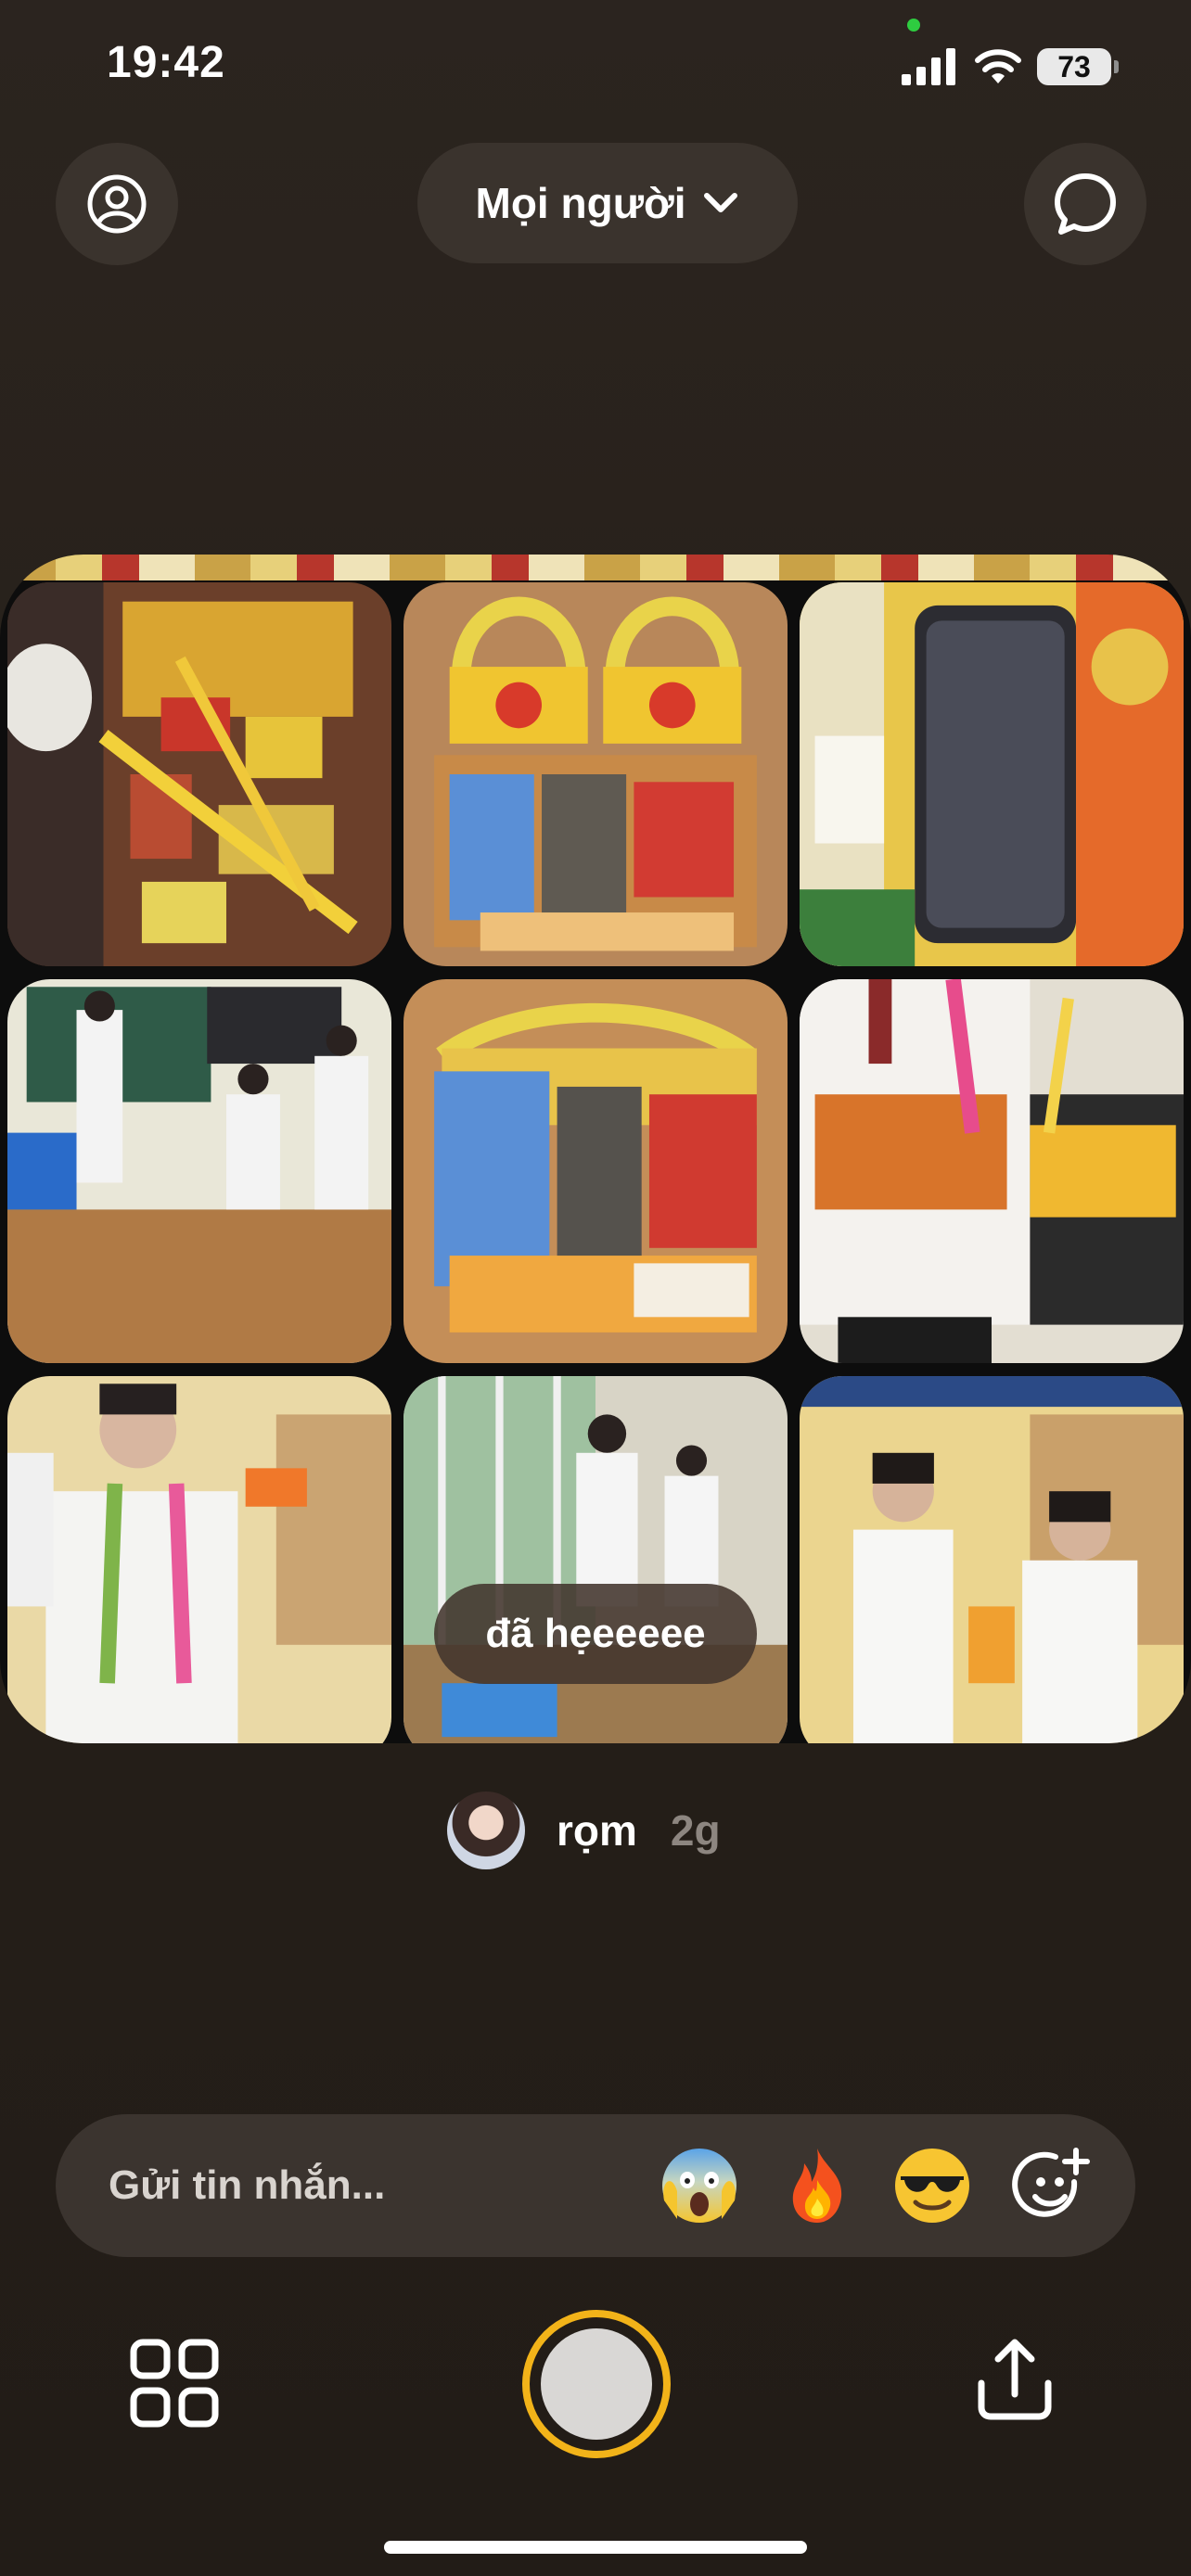 The image size is (1191, 2576). What do you see at coordinates (595, 69) in the screenshot?
I see `status-bar: 19:42 73` at bounding box center [595, 69].